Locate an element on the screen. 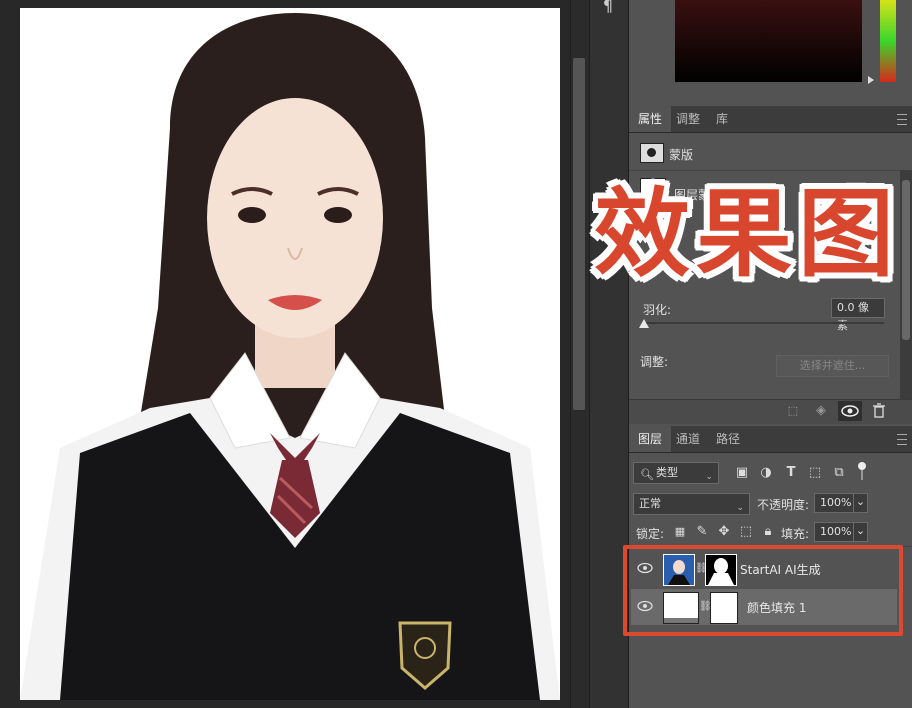 Image resolution: width=912 pixels, height=708 pixels. fill-label: 填充: is located at coordinates (795, 534).